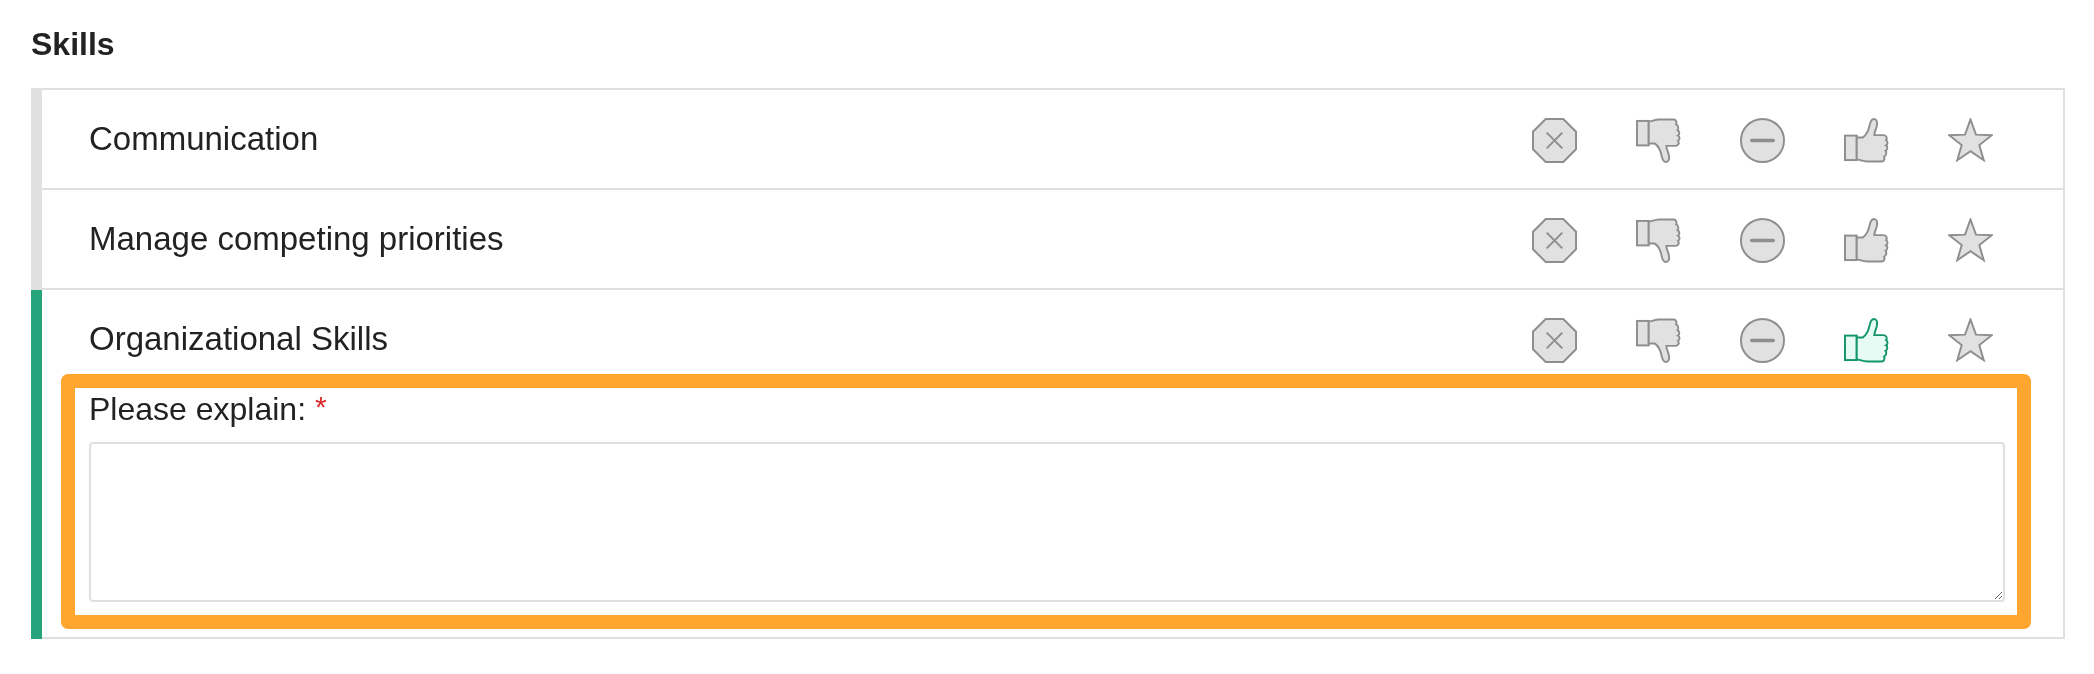  I want to click on skill-name: Organizational Skills, so click(238, 339).